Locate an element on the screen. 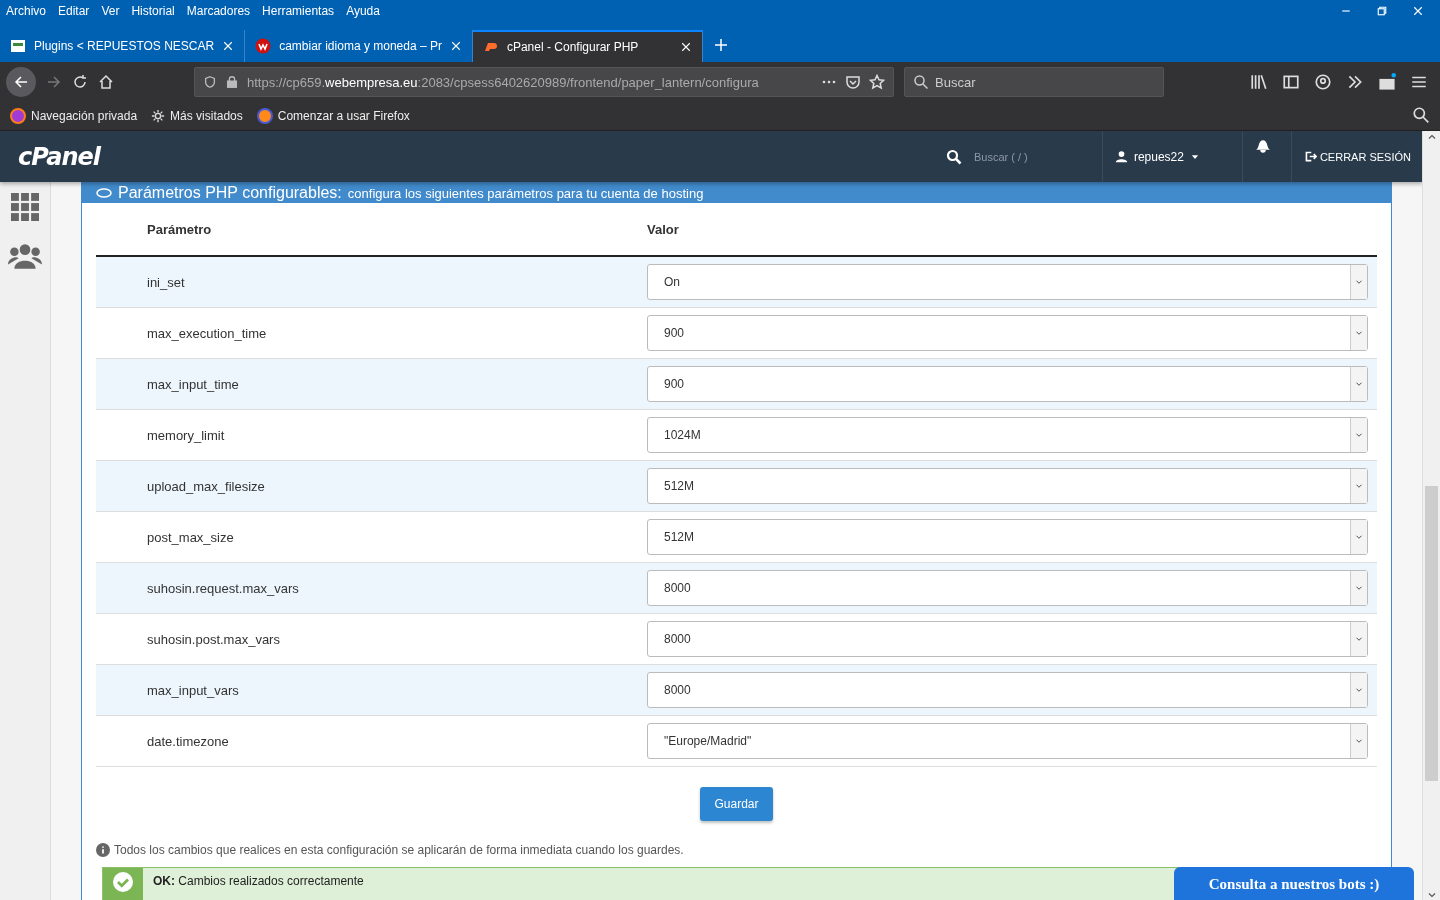 The height and width of the screenshot is (900, 1440). menu-item: Archivo is located at coordinates (26, 11).